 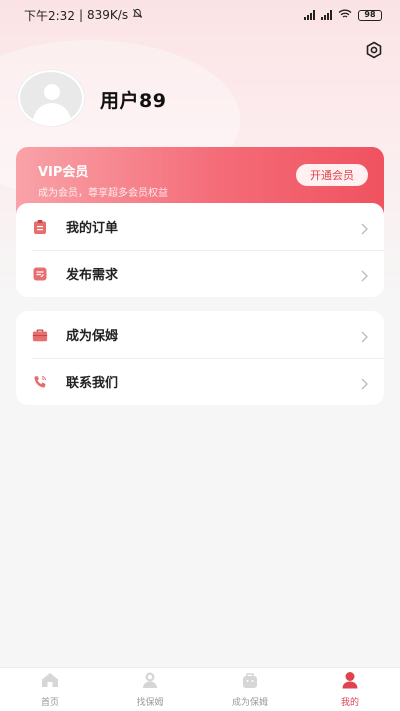 What do you see at coordinates (92, 336) in the screenshot?
I see `menu-item-label: 成为保姆` at bounding box center [92, 336].